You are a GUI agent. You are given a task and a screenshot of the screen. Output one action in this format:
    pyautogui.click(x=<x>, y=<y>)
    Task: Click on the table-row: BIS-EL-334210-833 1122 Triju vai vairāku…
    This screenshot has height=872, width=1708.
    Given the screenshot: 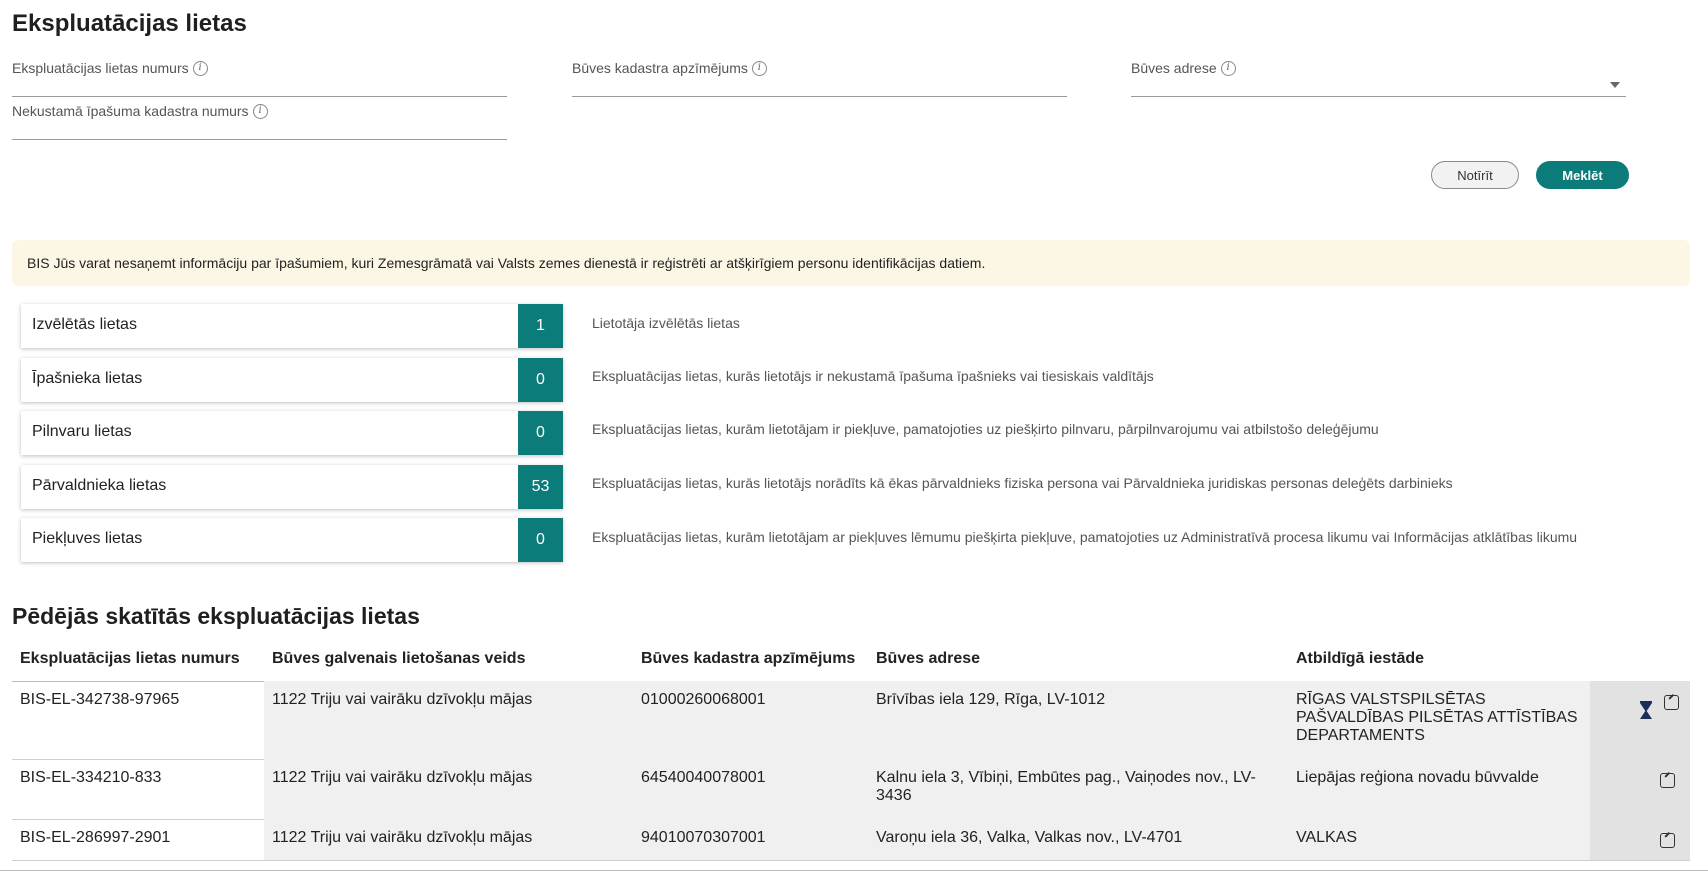 What is the action you would take?
    pyautogui.click(x=851, y=789)
    